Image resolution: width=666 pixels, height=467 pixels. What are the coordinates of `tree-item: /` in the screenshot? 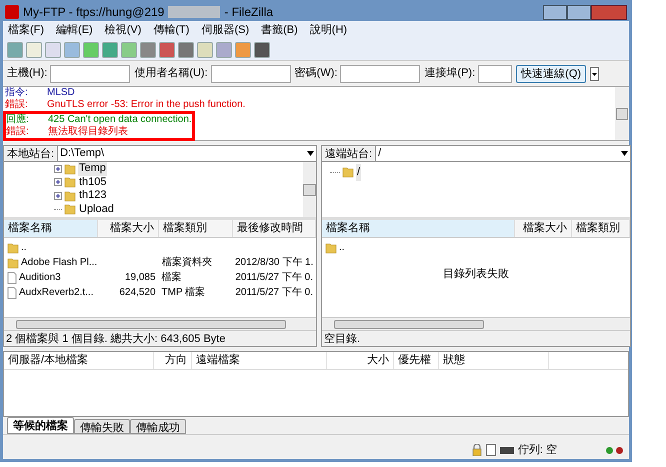 It's located at (359, 172).